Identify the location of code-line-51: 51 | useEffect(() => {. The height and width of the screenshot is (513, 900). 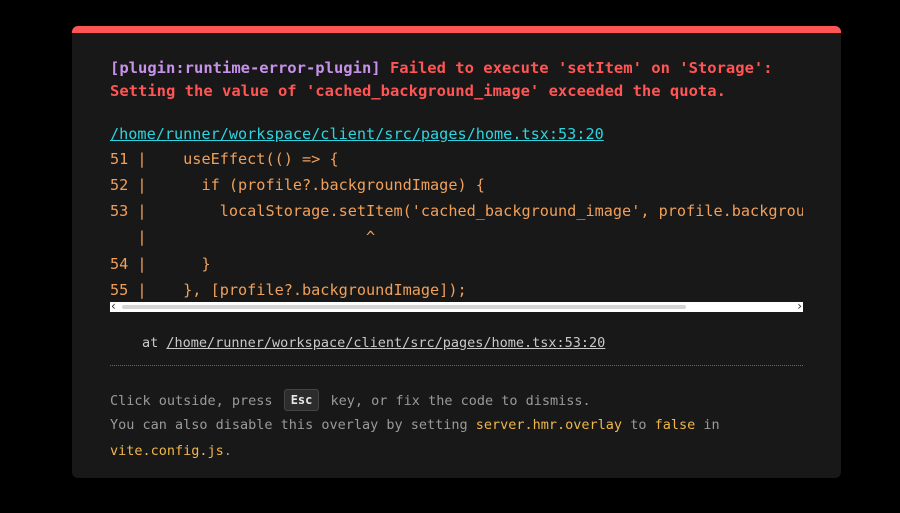
(224, 159).